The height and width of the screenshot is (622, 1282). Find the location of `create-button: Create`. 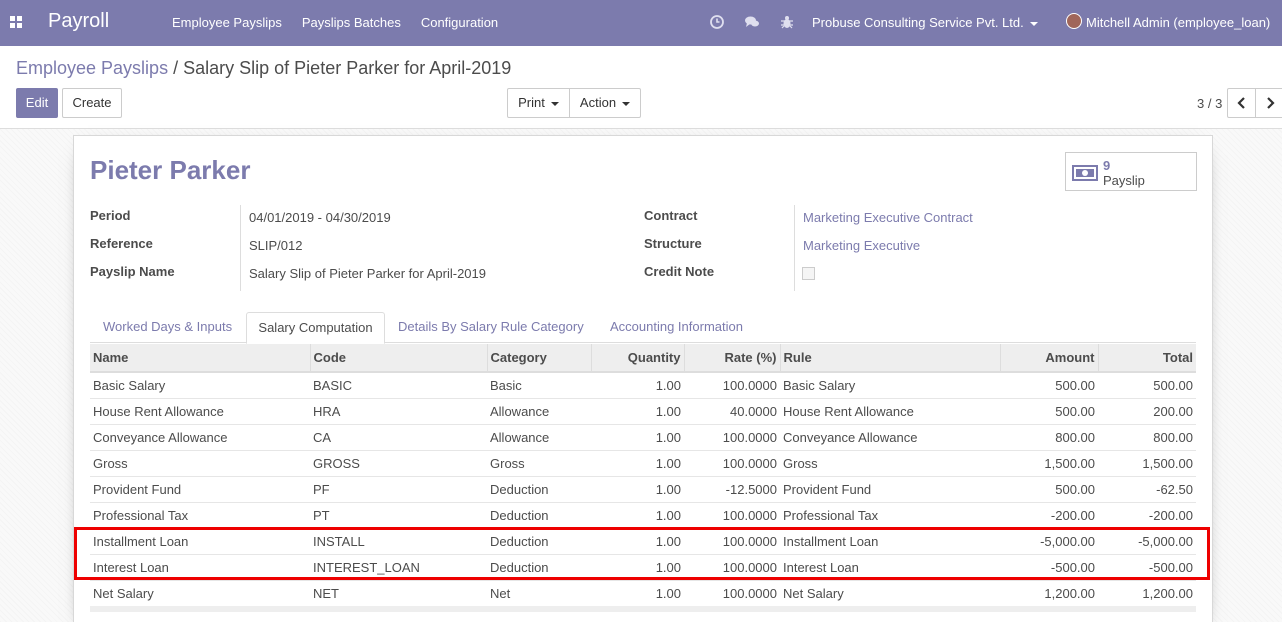

create-button: Create is located at coordinates (92, 103).